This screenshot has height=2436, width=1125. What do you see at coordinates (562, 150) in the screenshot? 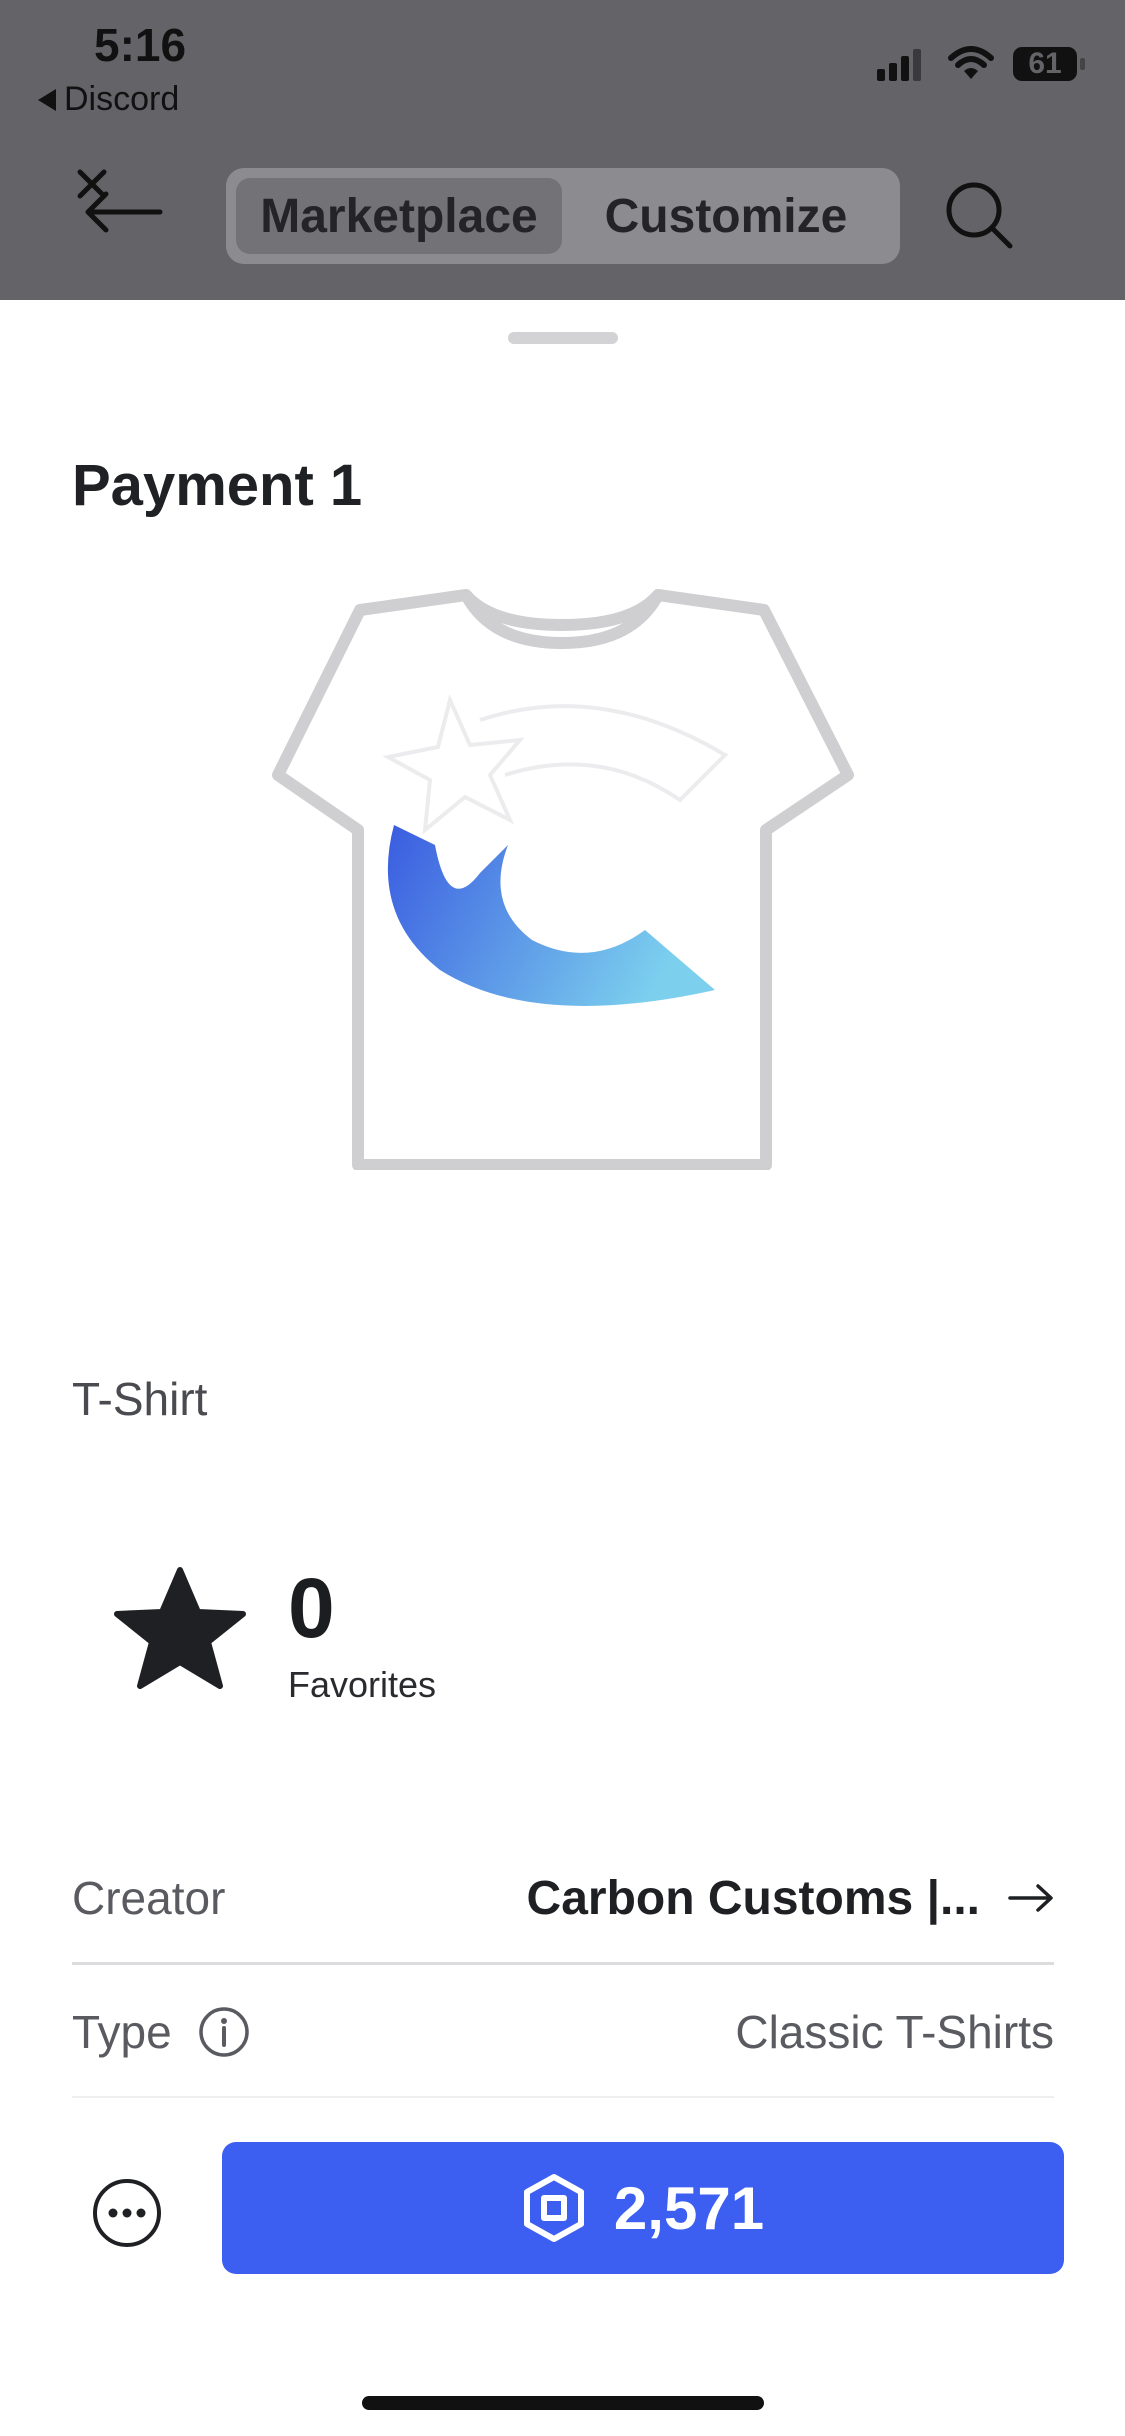
I see `top-bar: 5:16 Discord 61 Marketplace Customize` at bounding box center [562, 150].